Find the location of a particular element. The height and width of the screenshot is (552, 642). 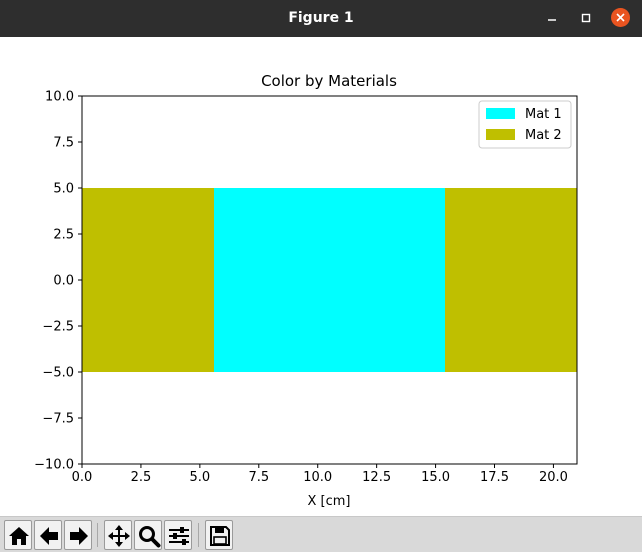

x-tick-label: 2.5 is located at coordinates (141, 477).